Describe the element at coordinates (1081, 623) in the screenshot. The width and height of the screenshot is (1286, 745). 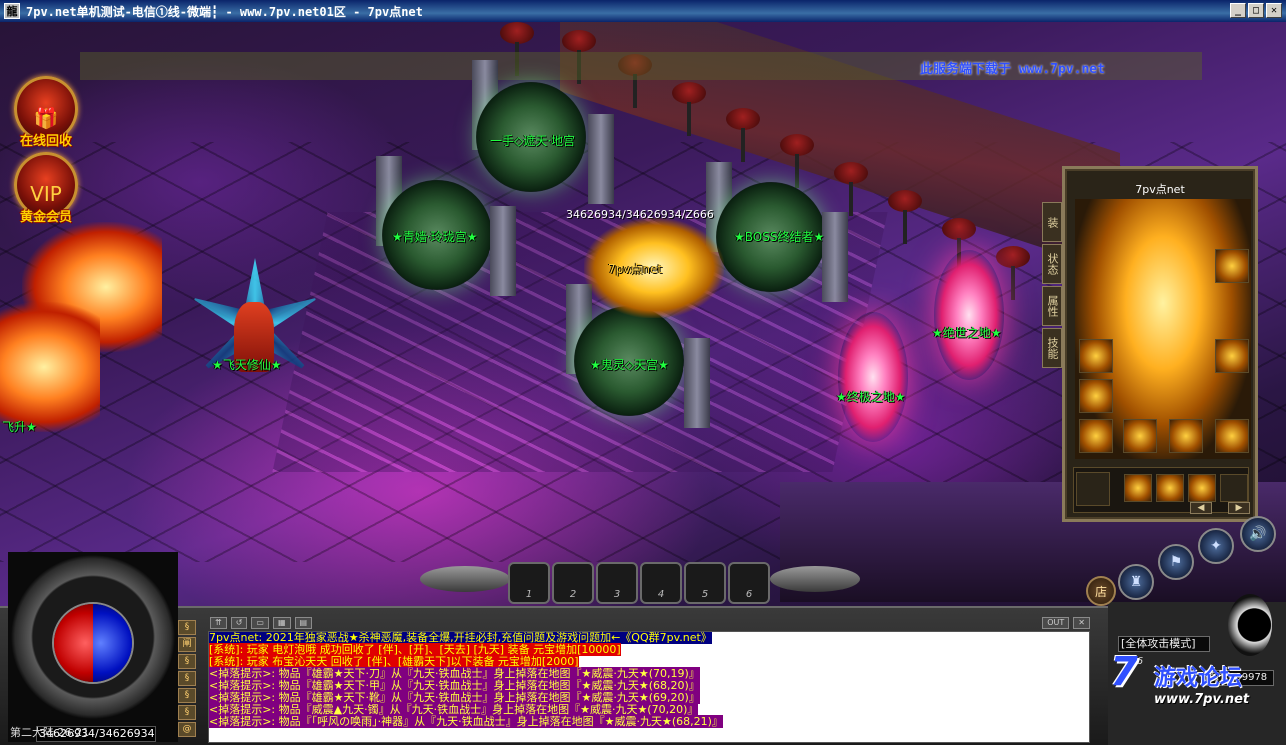
I see `chat-close-button: ✕` at that location.